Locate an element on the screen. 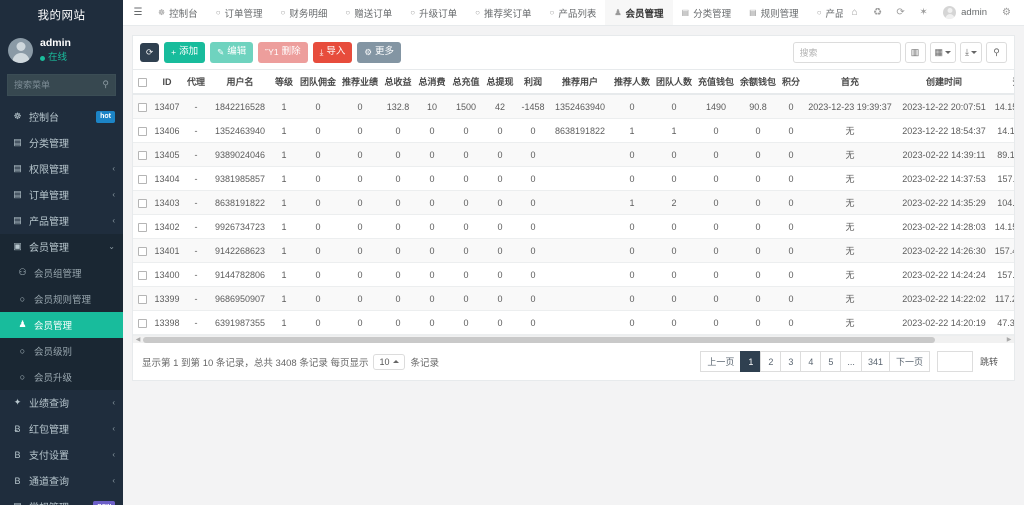 Image resolution: width=1024 pixels, height=505 pixels. horizontal-scrollbar: ◀ ▶ is located at coordinates (573, 339).